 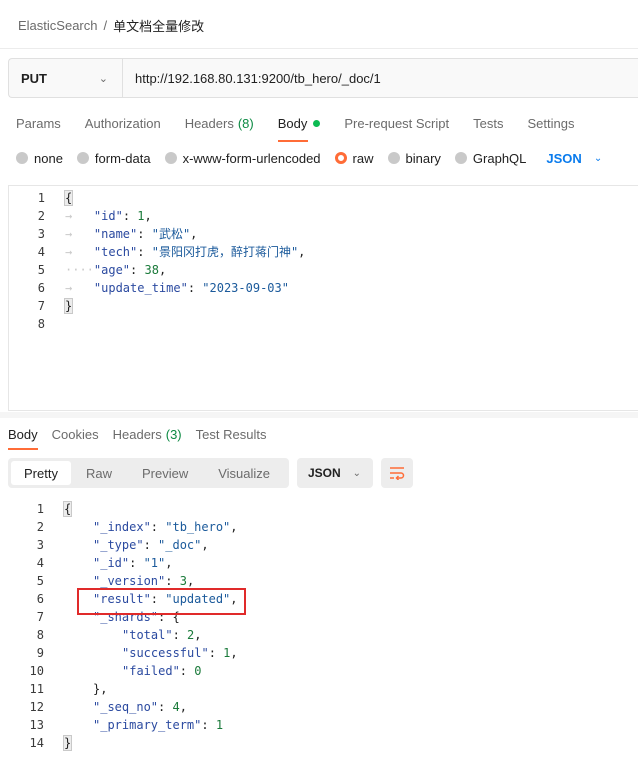 What do you see at coordinates (111, 25) in the screenshot?
I see `breadcrumb: ElasticSearch / 单文档全量修改` at bounding box center [111, 25].